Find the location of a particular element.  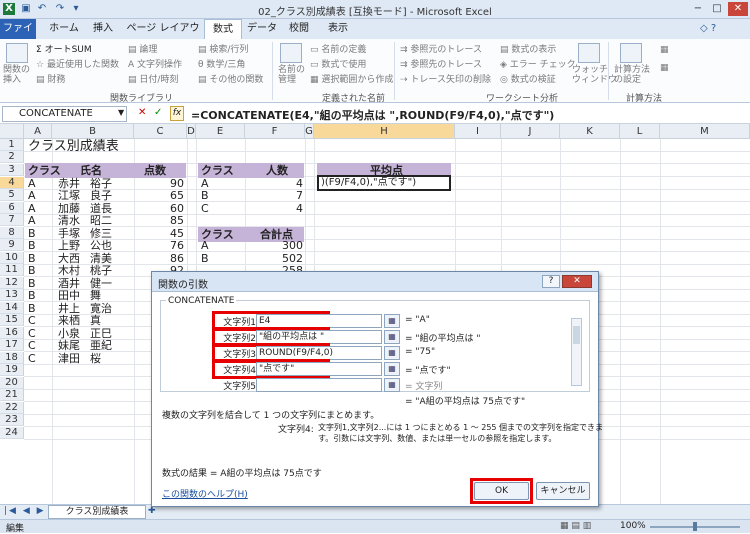

row-header-2: 2 is located at coordinates (12, 157).